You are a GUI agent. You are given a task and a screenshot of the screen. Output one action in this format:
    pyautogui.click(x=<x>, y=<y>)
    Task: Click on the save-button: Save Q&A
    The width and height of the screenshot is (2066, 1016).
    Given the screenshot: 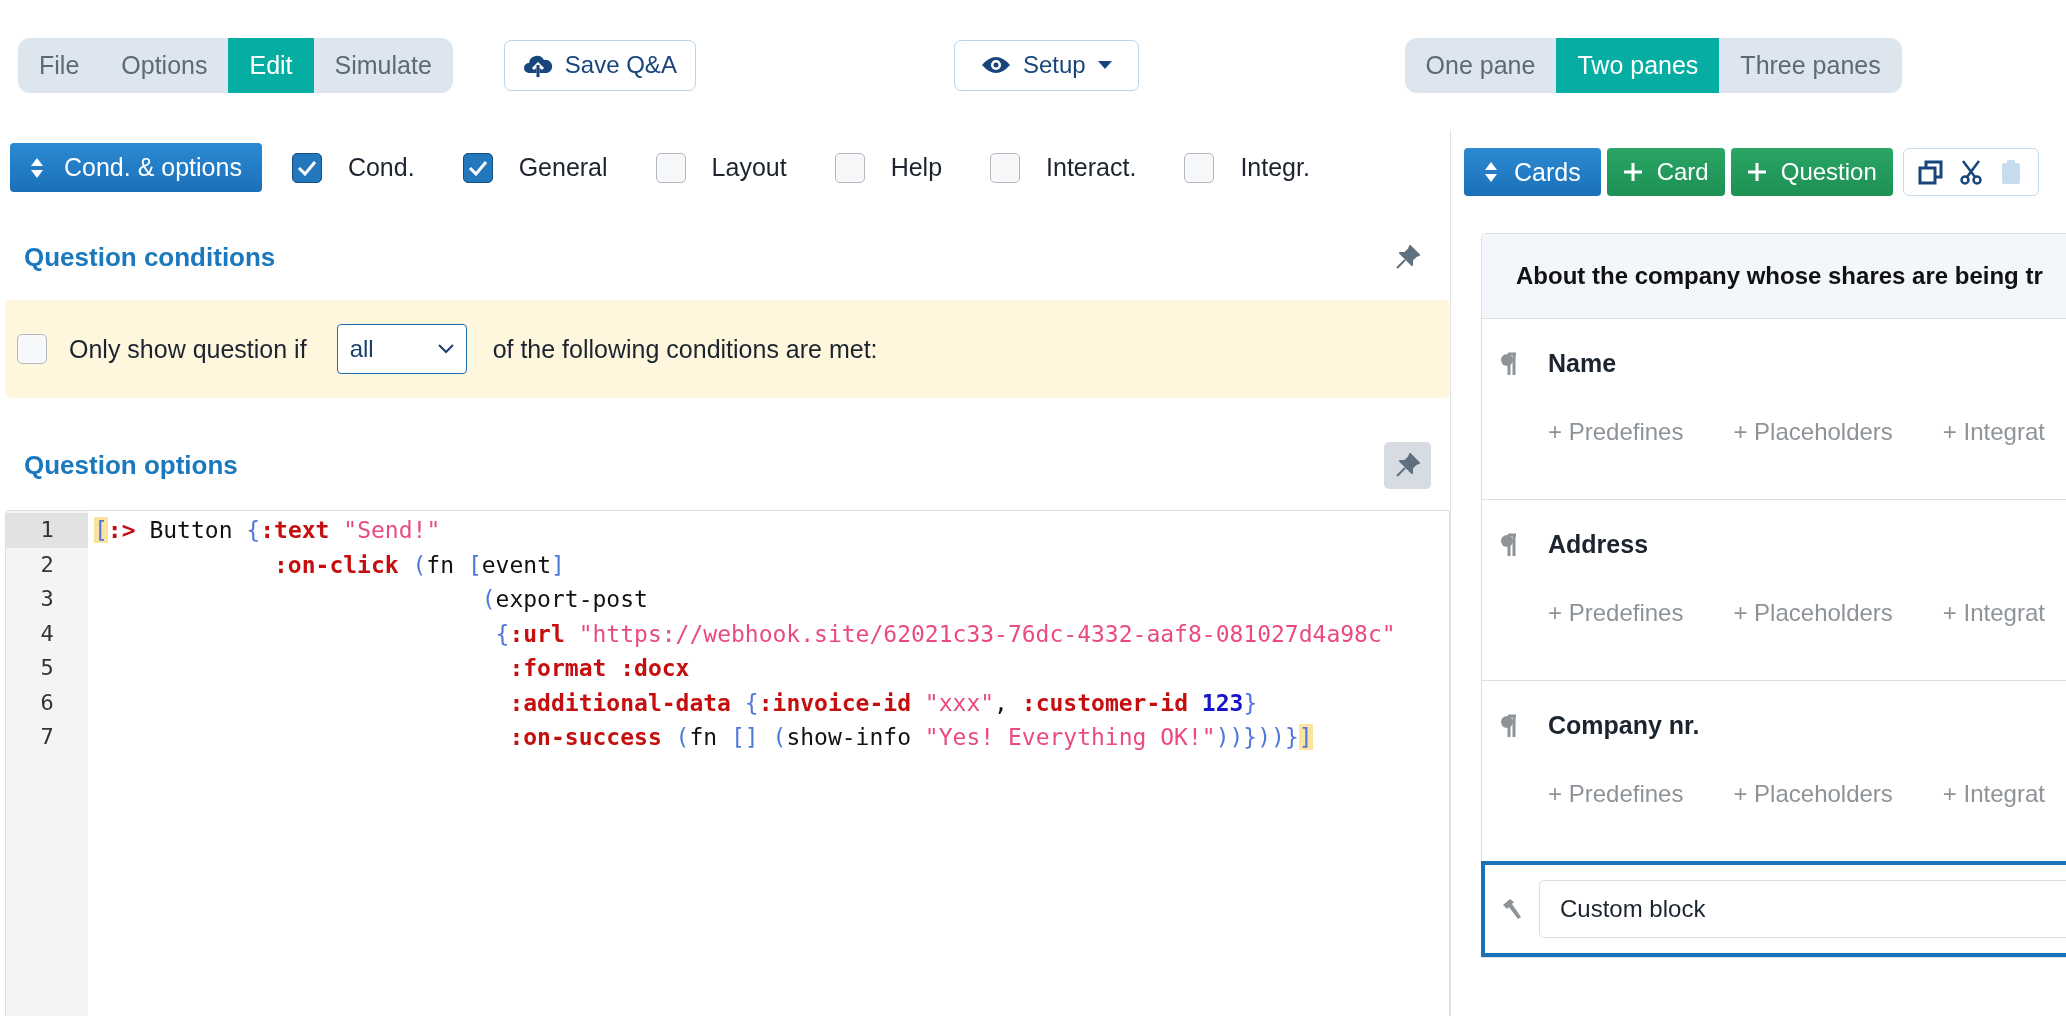 What is the action you would take?
    pyautogui.click(x=599, y=65)
    